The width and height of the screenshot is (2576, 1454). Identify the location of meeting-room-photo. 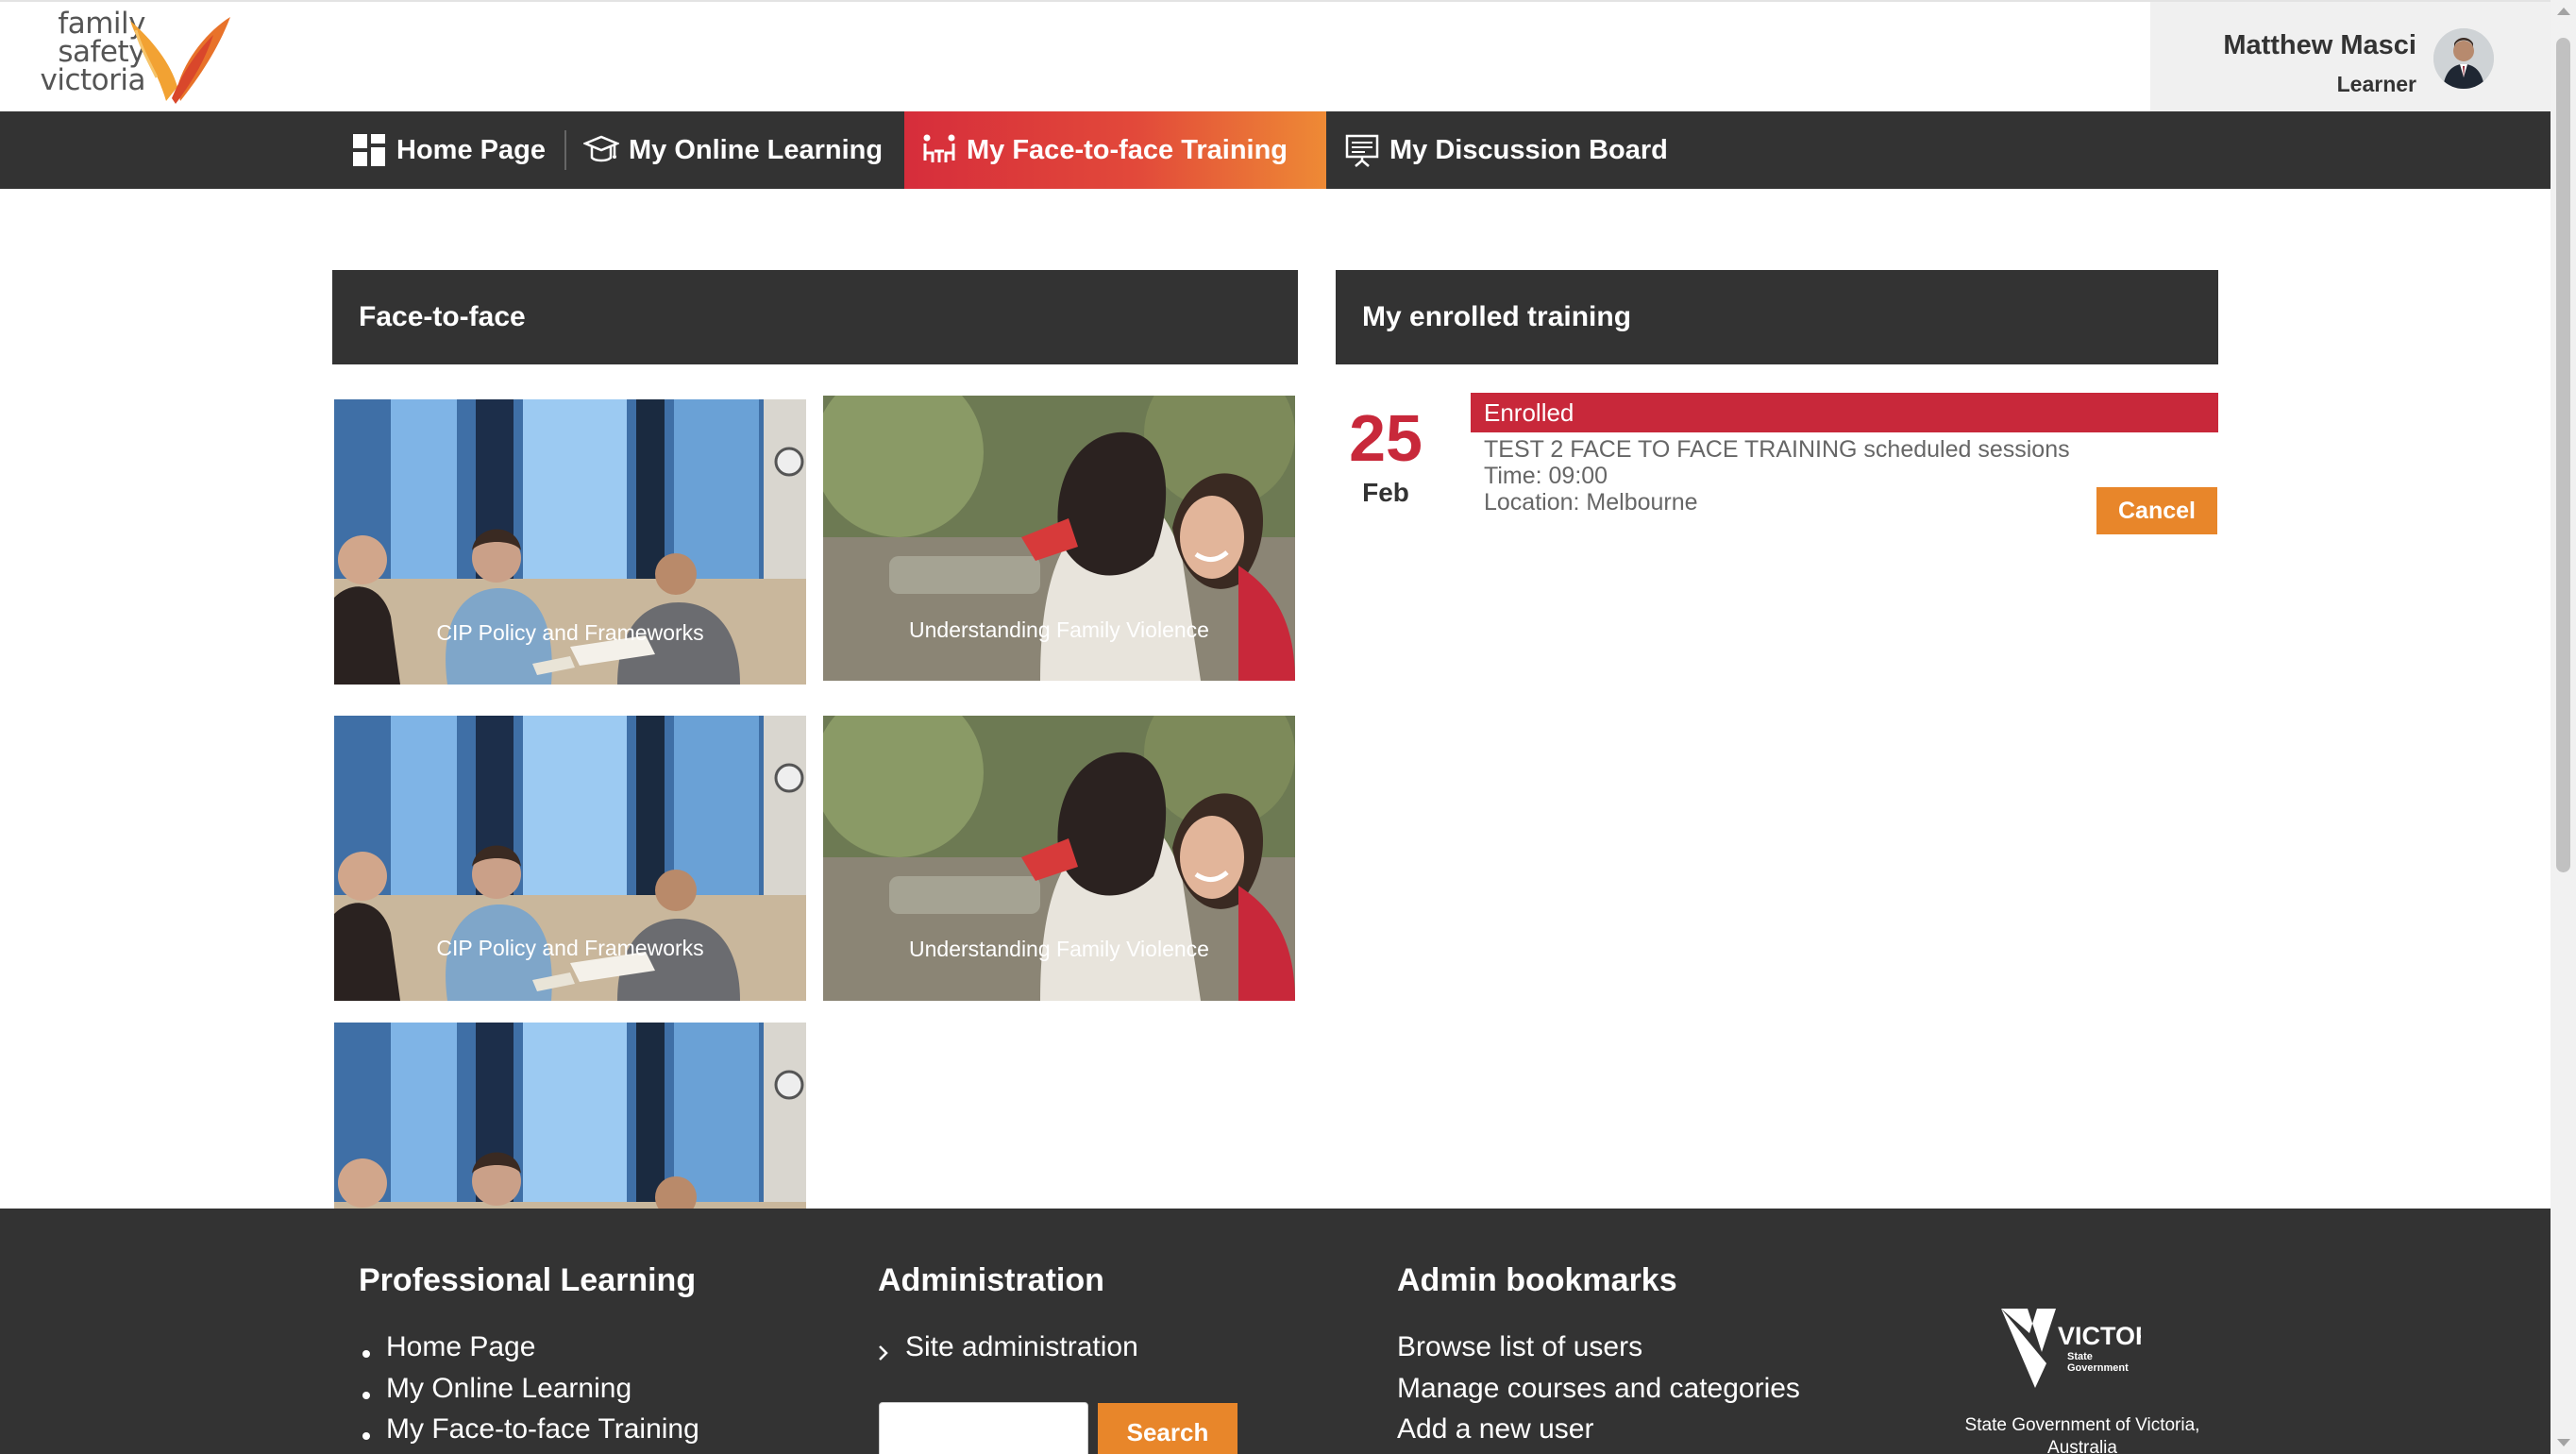
(570, 1116).